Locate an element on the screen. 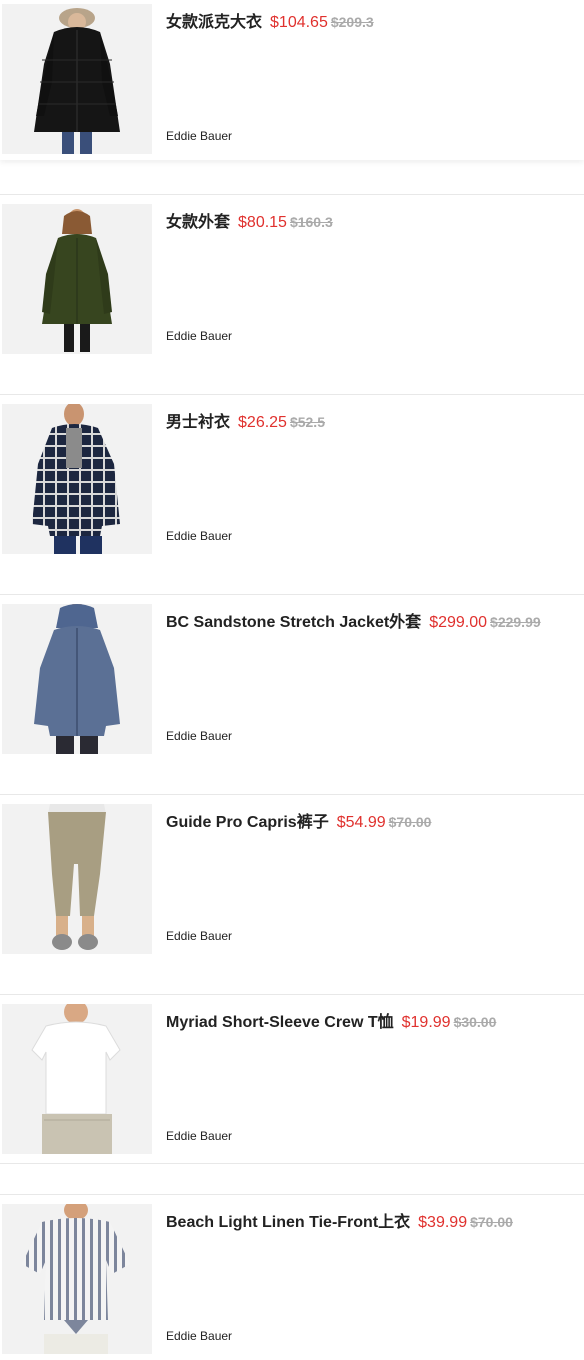 This screenshot has width=584, height=1360. product-price: $54.99 is located at coordinates (361, 822).